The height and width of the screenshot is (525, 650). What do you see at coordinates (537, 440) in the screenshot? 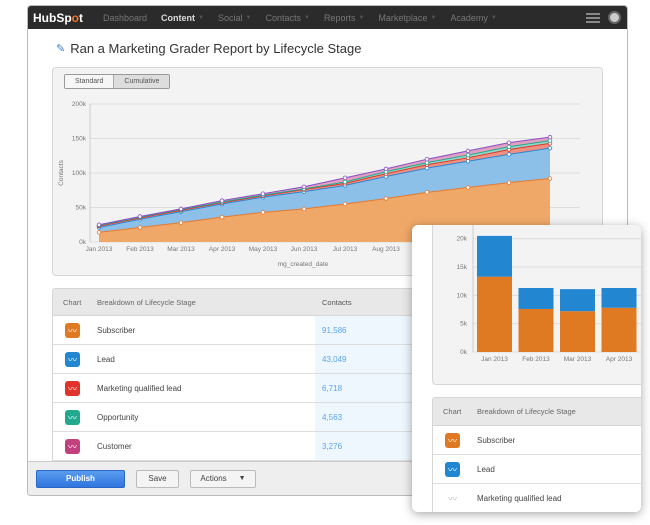
I see `table-row: 〰 Subscriber` at bounding box center [537, 440].